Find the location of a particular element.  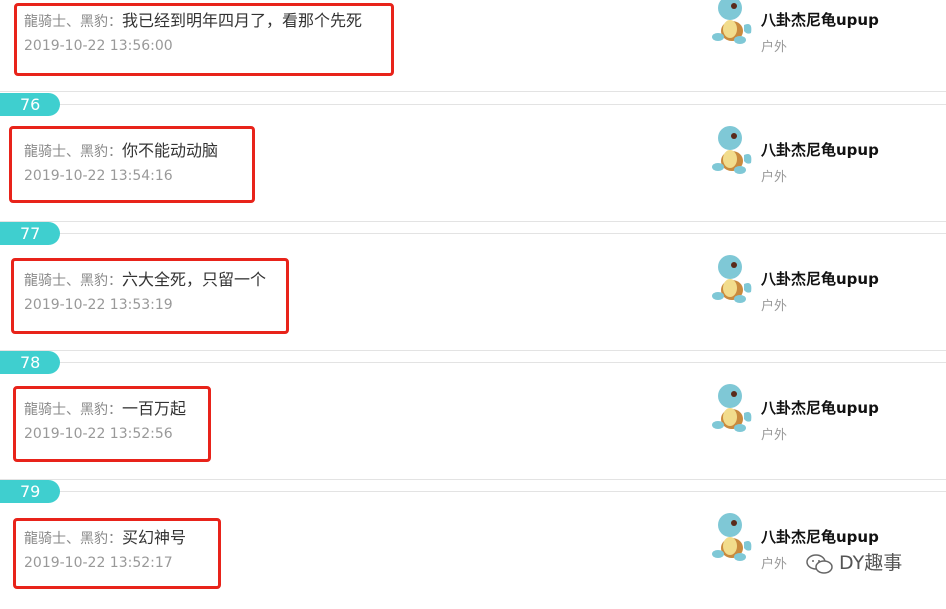

watermark: DY趣事 is located at coordinates (853, 561).